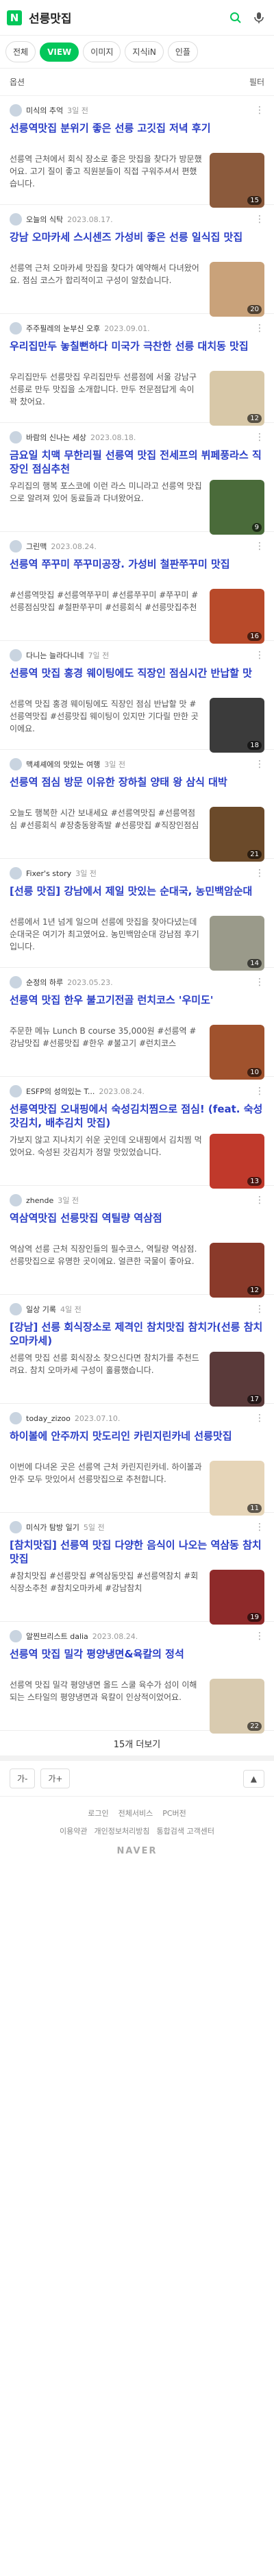 This screenshot has width=274, height=2576. What do you see at coordinates (137, 789) in the screenshot?
I see `result-title: 선릉역 점심 방문 이유한 장하칠 양태 왕 삼식 대박` at bounding box center [137, 789].